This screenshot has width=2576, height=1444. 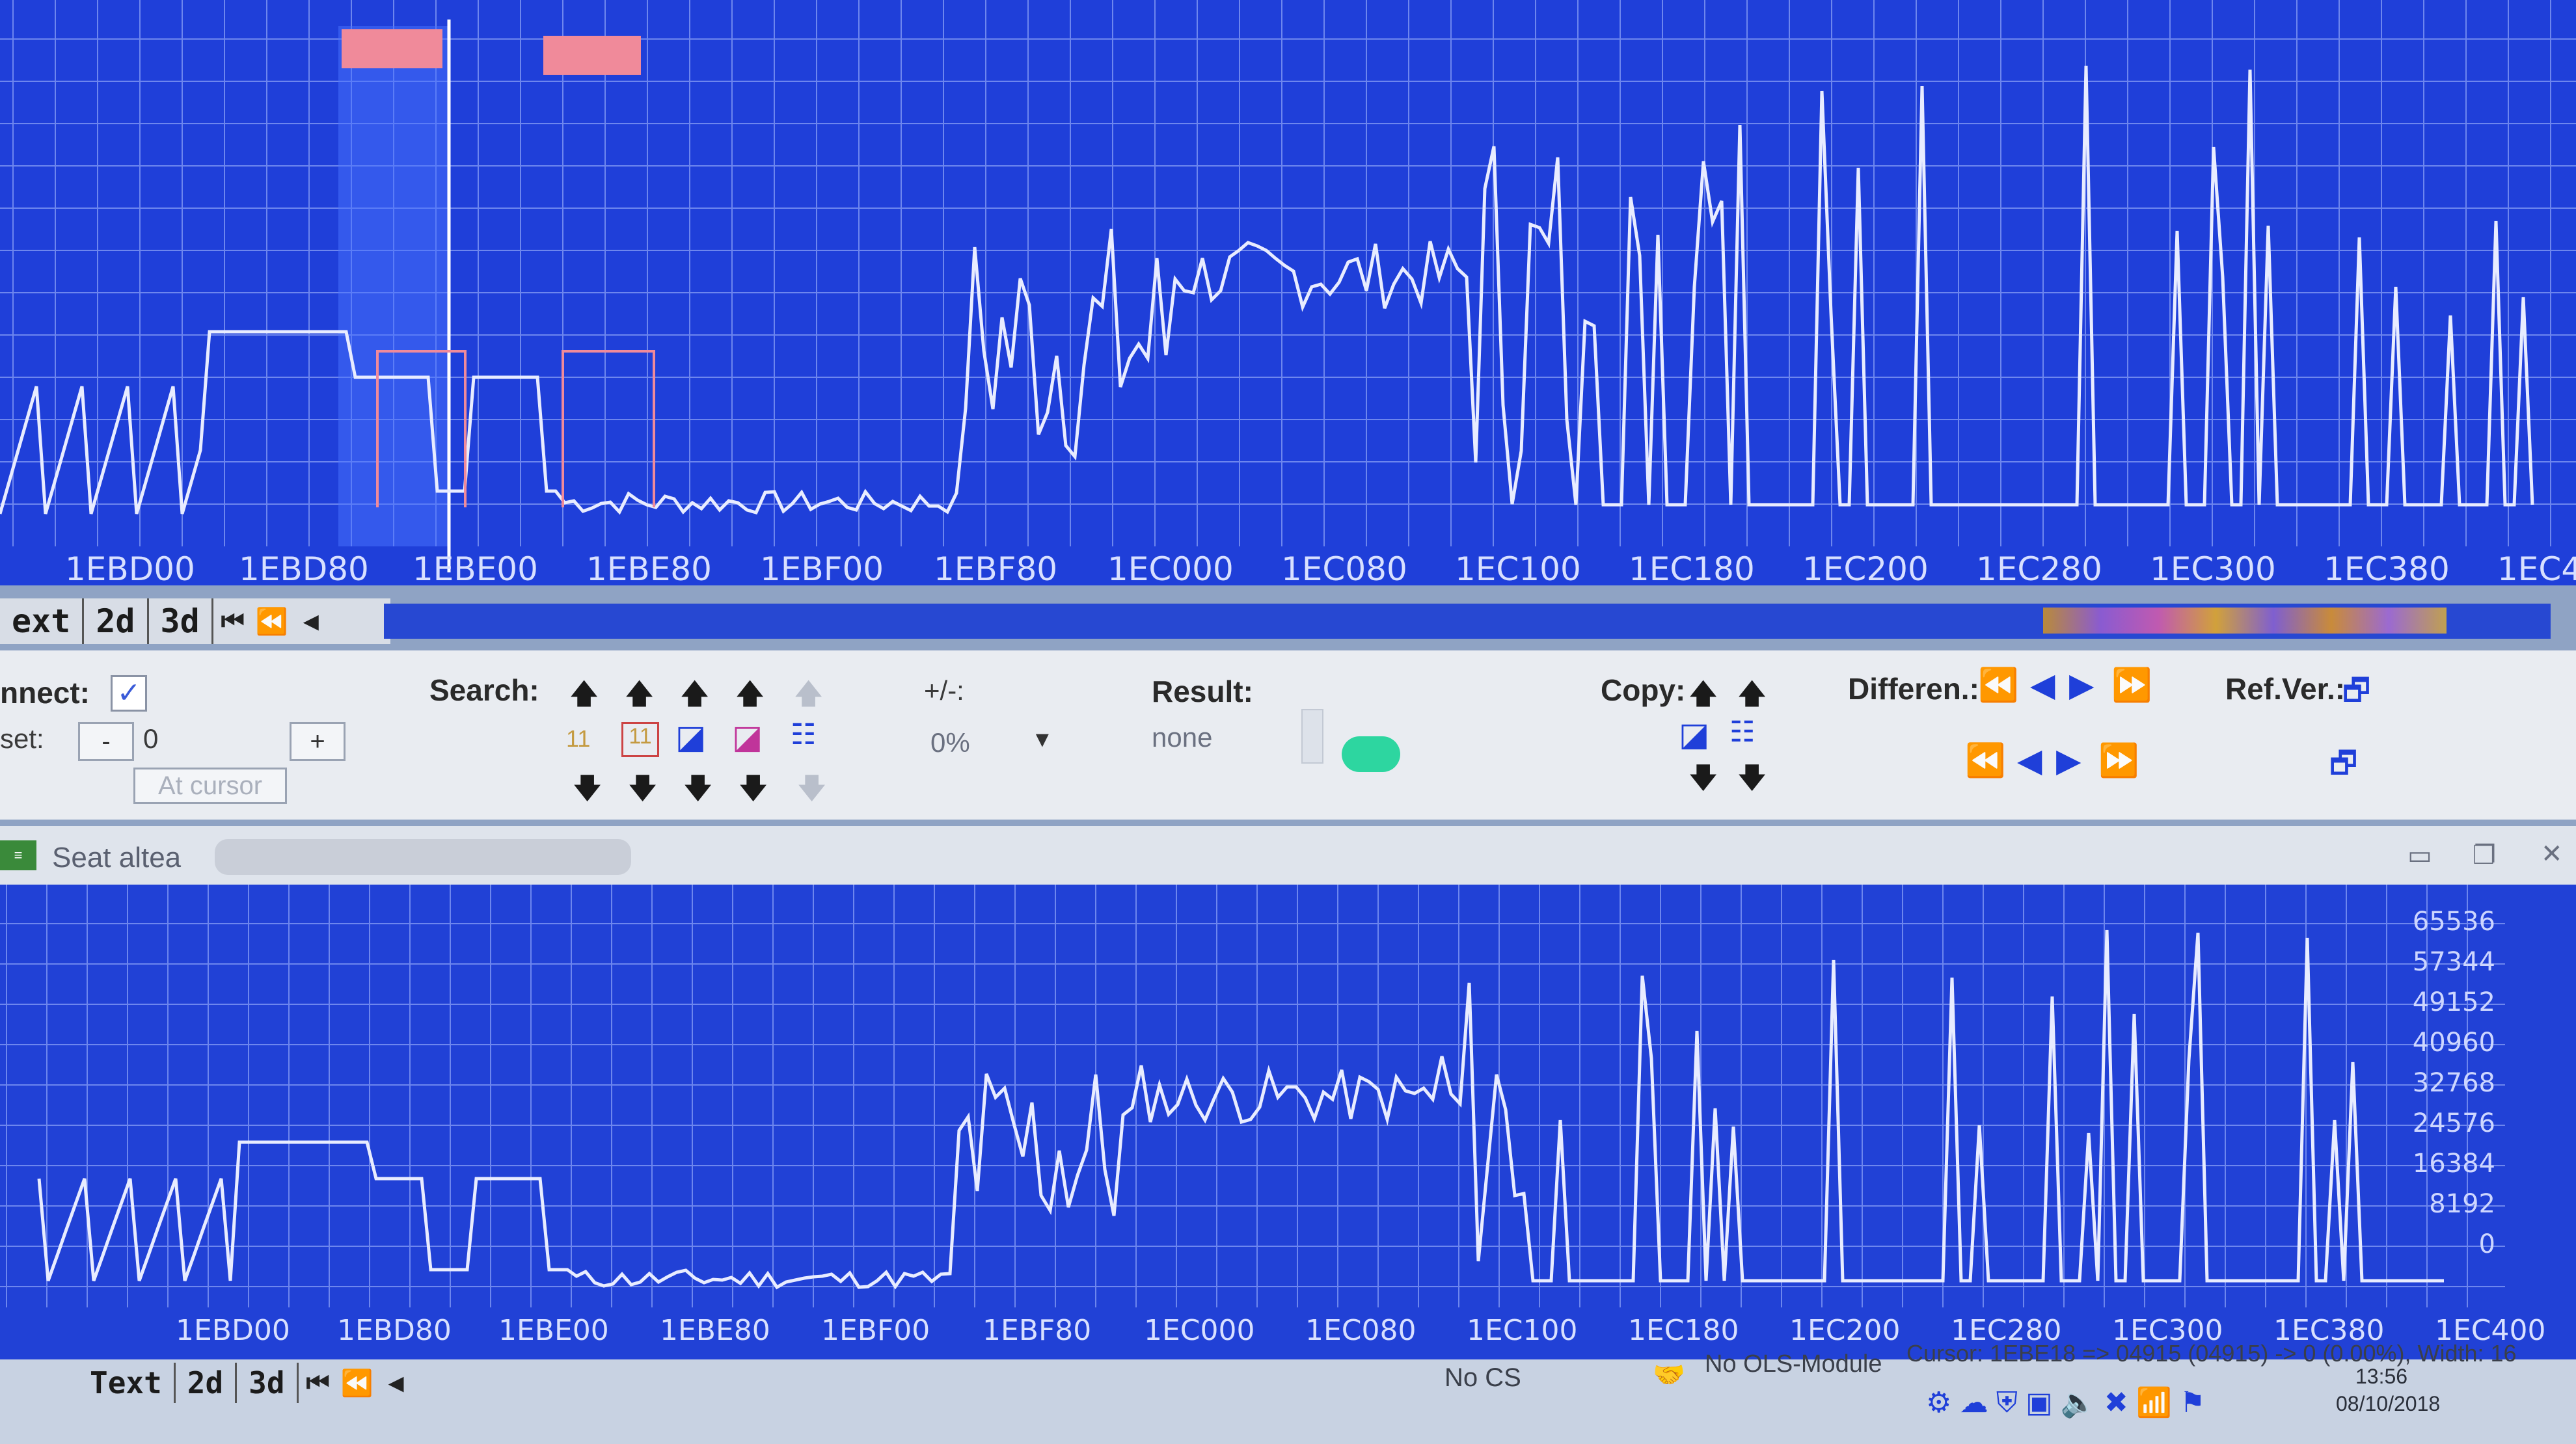 What do you see at coordinates (950, 742) in the screenshot?
I see `tolerance-select: 0%` at bounding box center [950, 742].